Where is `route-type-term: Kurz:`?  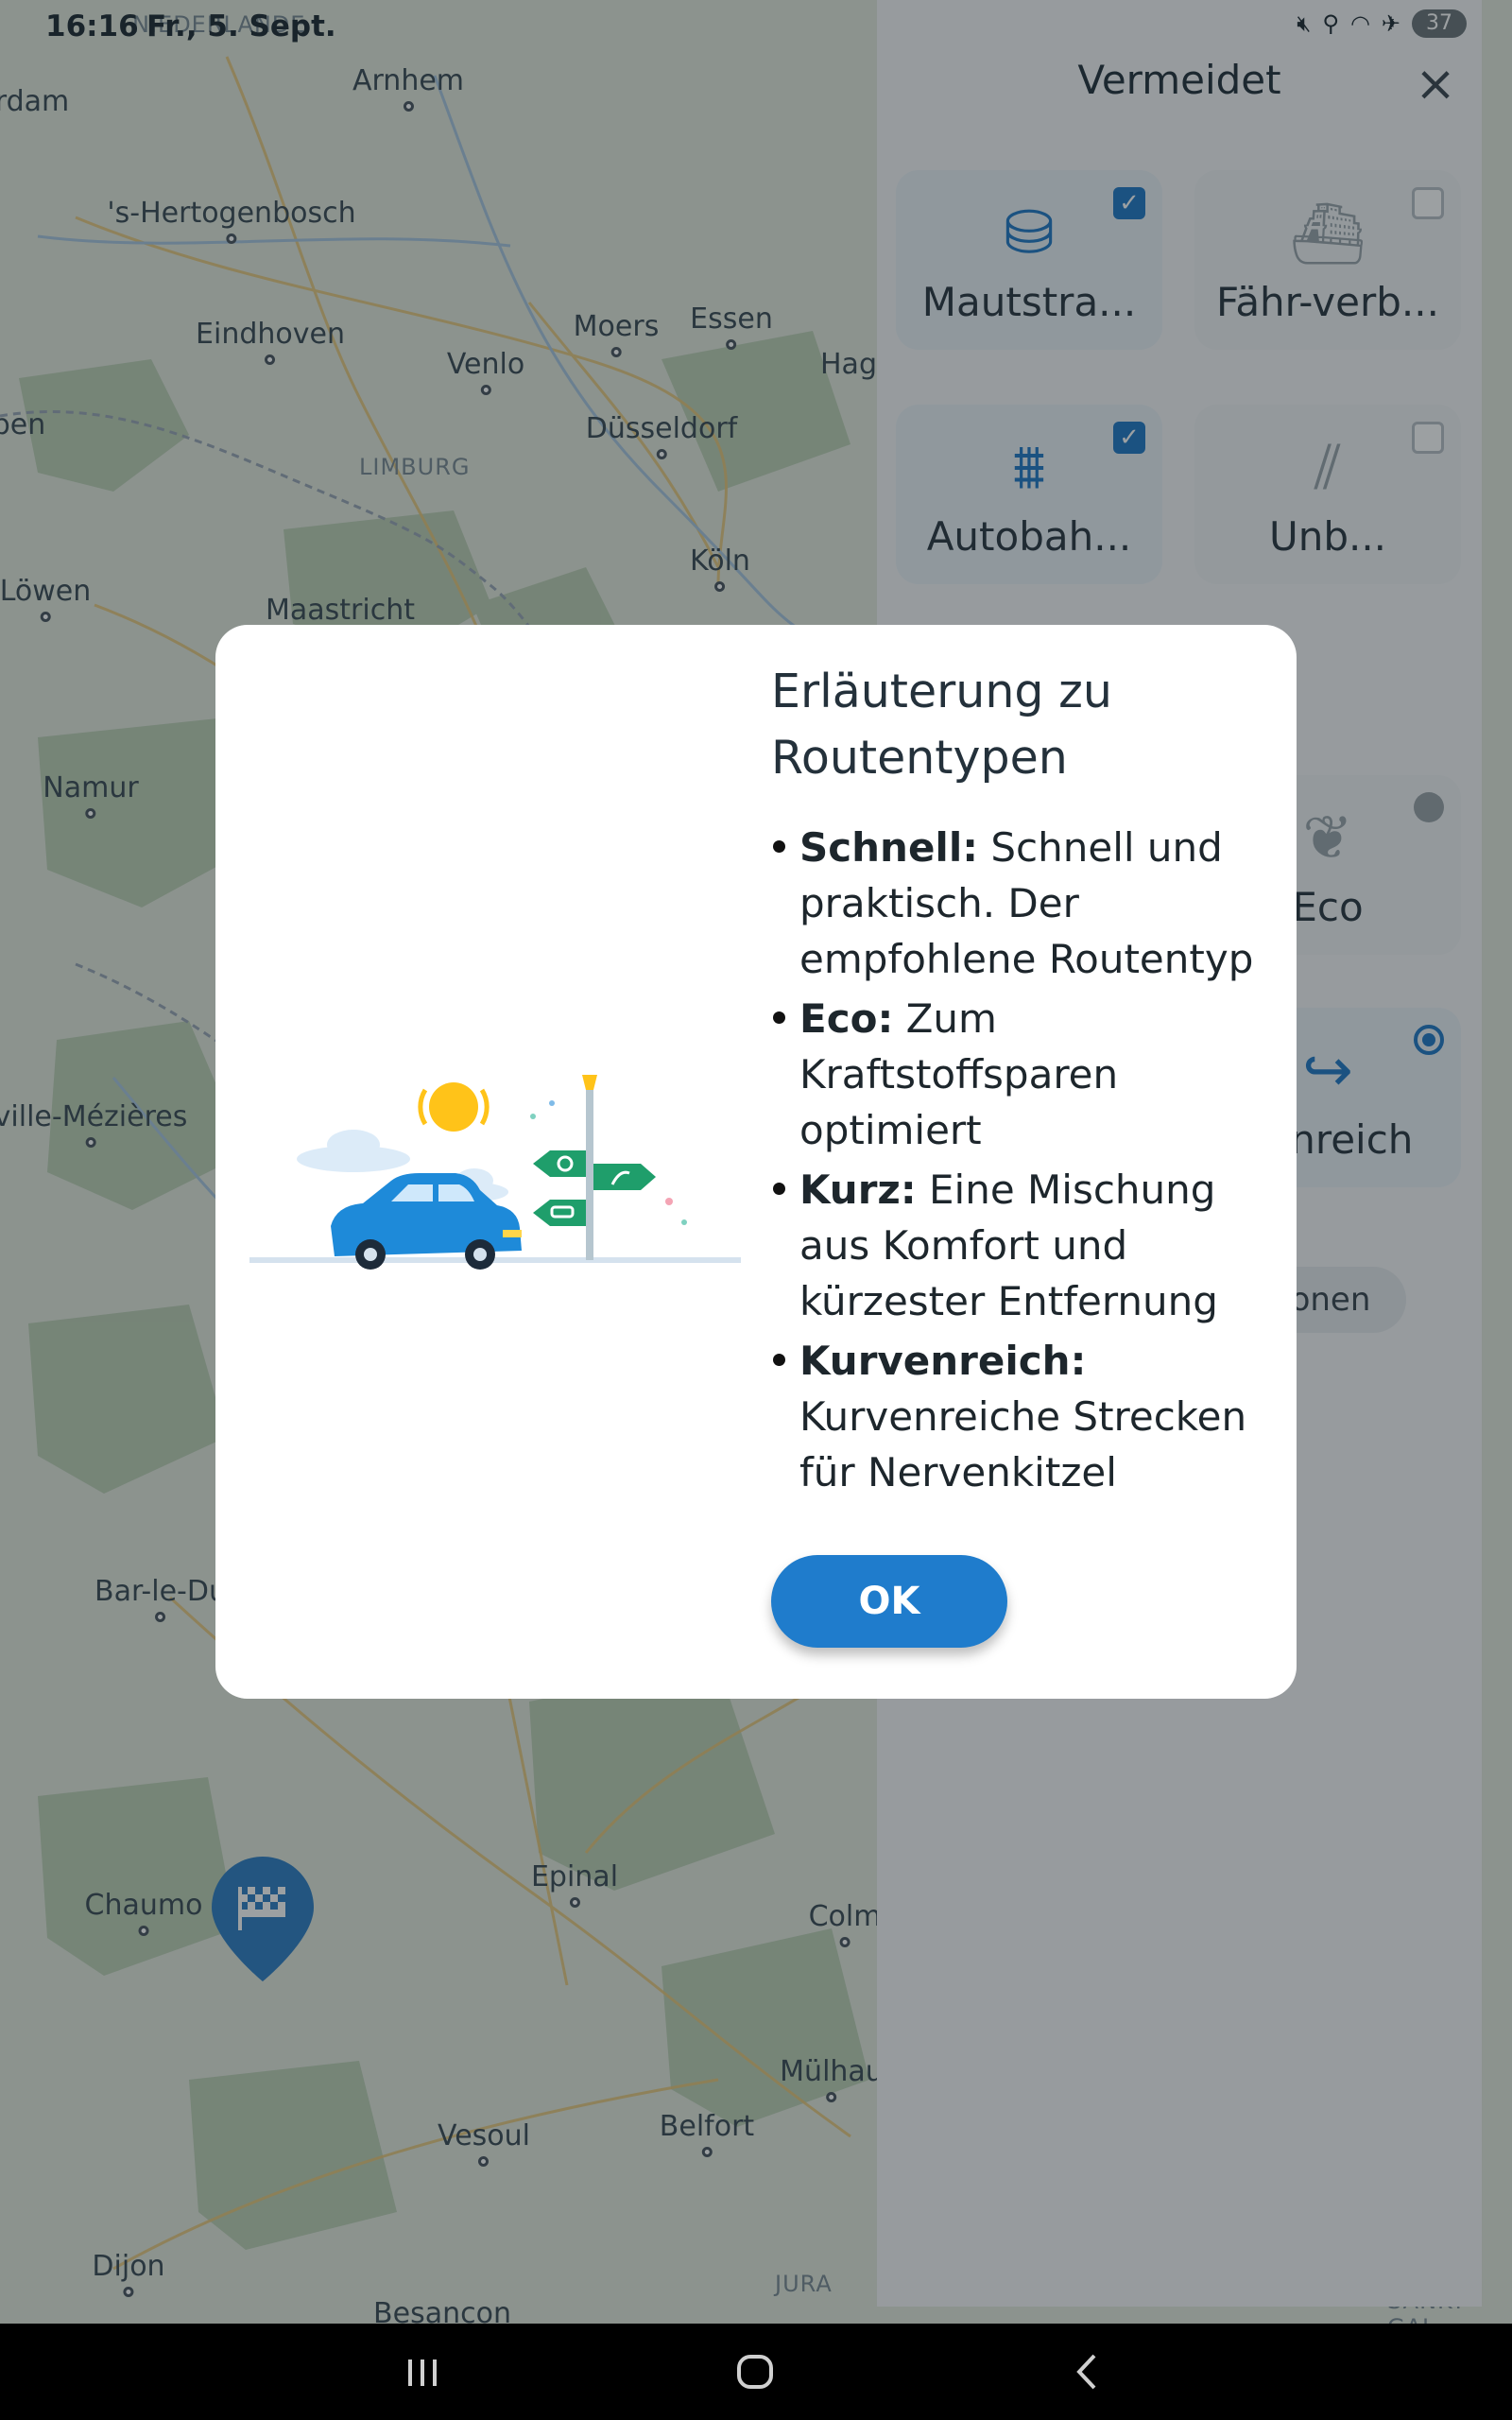 route-type-term: Kurz: is located at coordinates (858, 1190).